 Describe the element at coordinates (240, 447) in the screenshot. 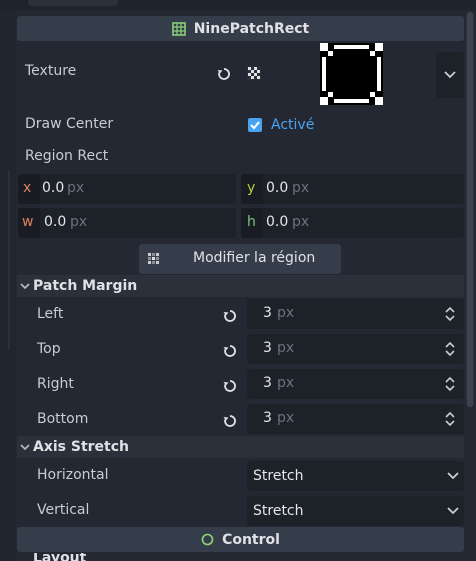

I see `axis-stretch-group-header: Axis Stretch` at that location.